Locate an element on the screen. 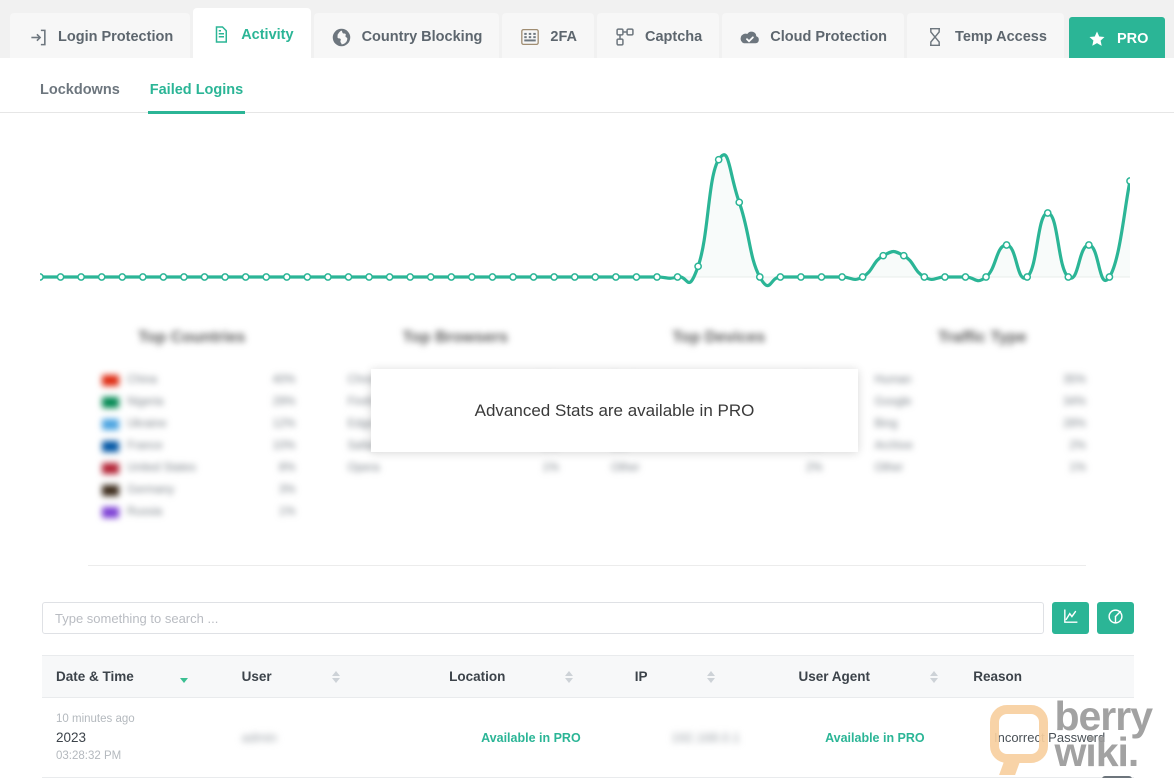 This screenshot has width=1174, height=778. star-icon is located at coordinates (1097, 39).